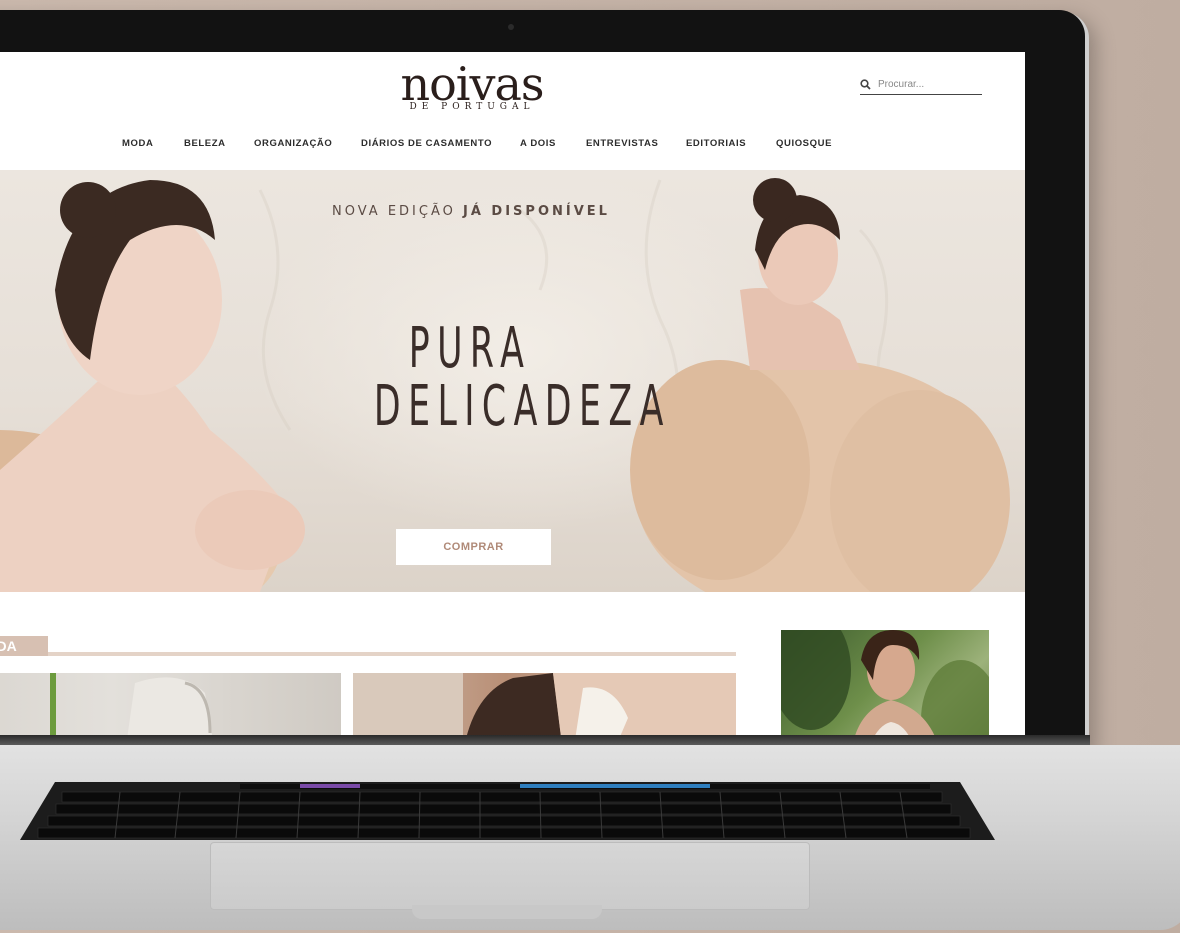 The width and height of the screenshot is (1180, 933). I want to click on nav-item-entrevistas: ENTREVISTAS, so click(622, 143).